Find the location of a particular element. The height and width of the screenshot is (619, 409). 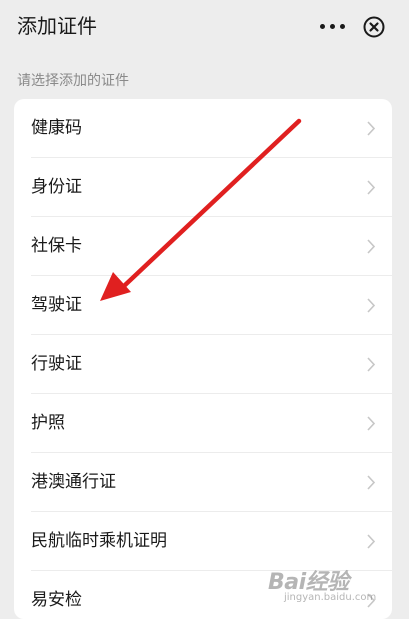

list-item-label: 护照 is located at coordinates (48, 423).